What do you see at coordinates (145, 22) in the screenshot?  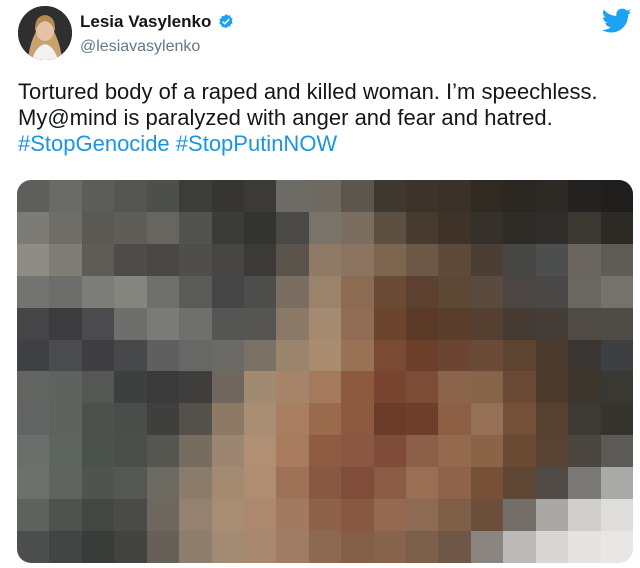 I see `author-name: Lesia Vasylenko` at bounding box center [145, 22].